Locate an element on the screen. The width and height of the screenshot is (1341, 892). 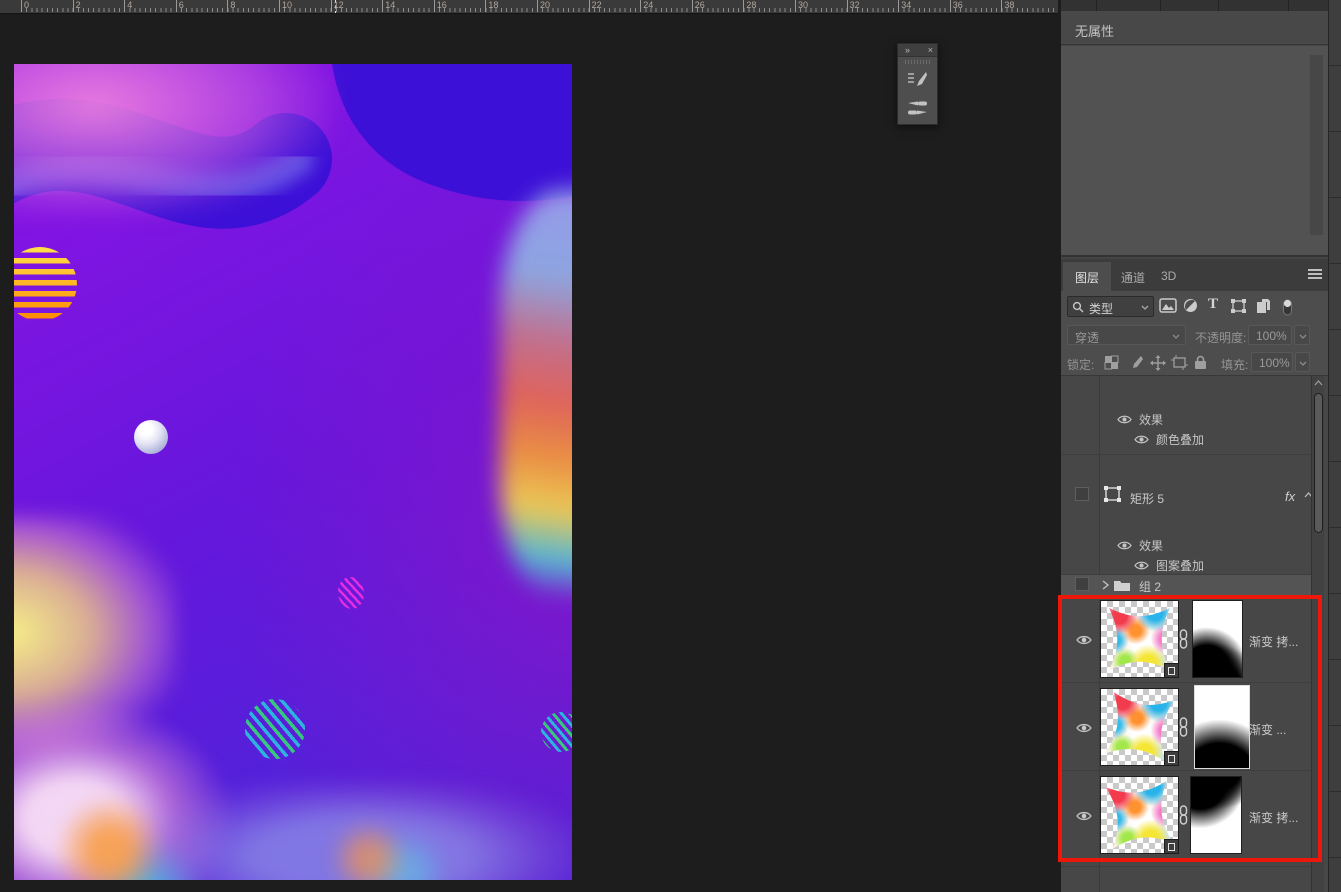
scroll-up-arrow-icon is located at coordinates (1318, 383).